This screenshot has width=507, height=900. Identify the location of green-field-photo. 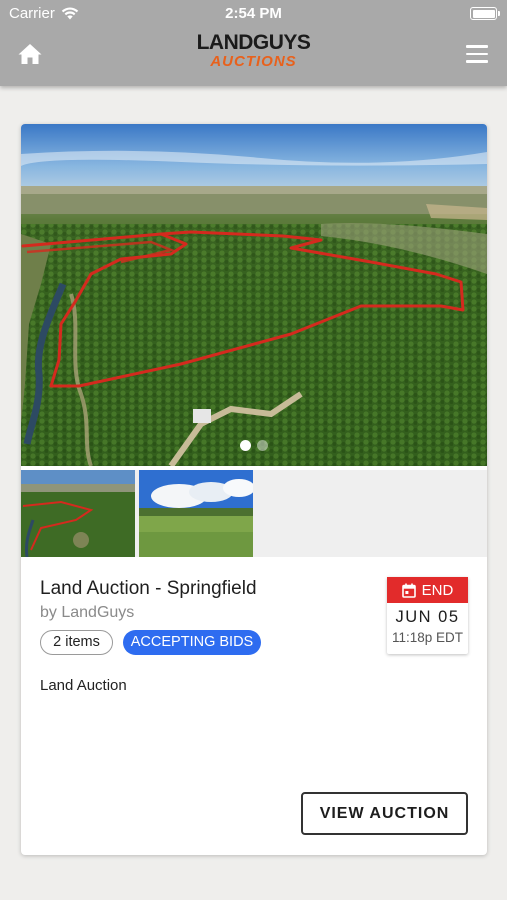
(196, 513).